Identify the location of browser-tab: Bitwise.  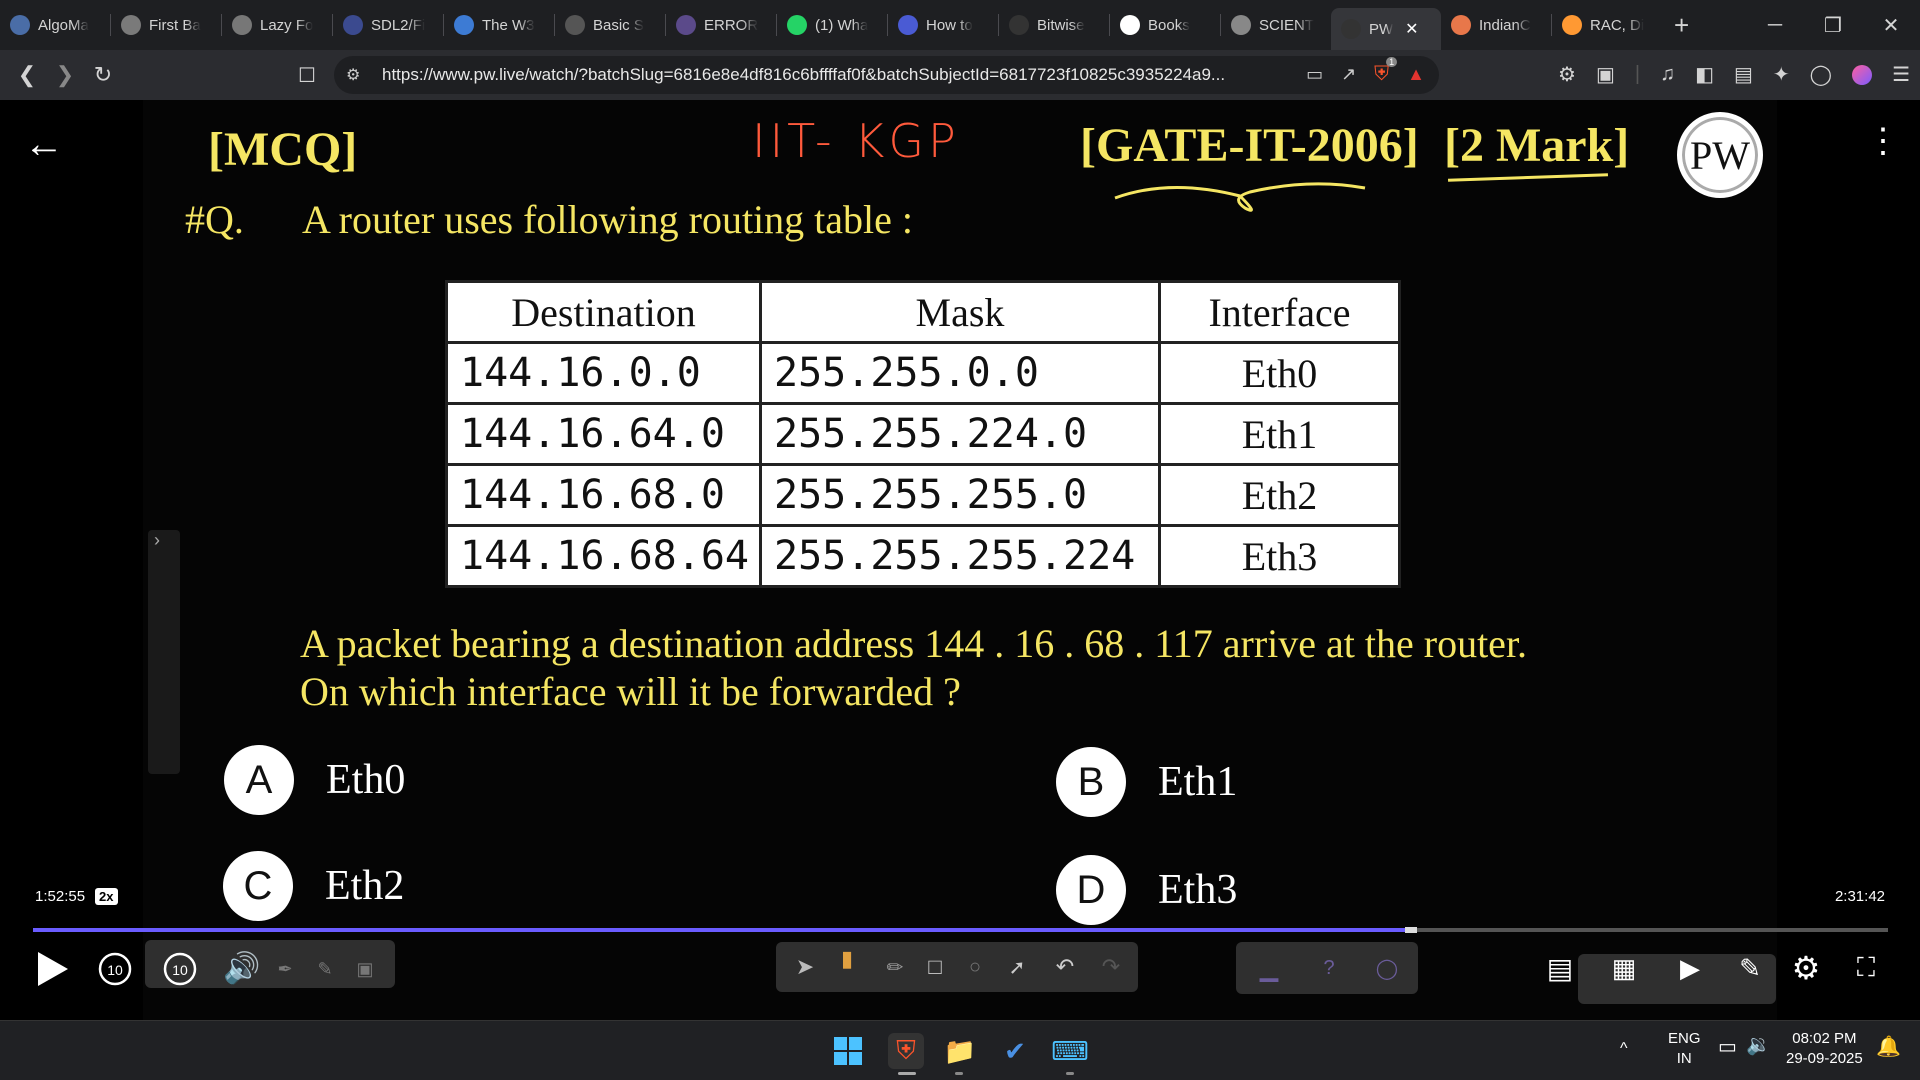
(1054, 25).